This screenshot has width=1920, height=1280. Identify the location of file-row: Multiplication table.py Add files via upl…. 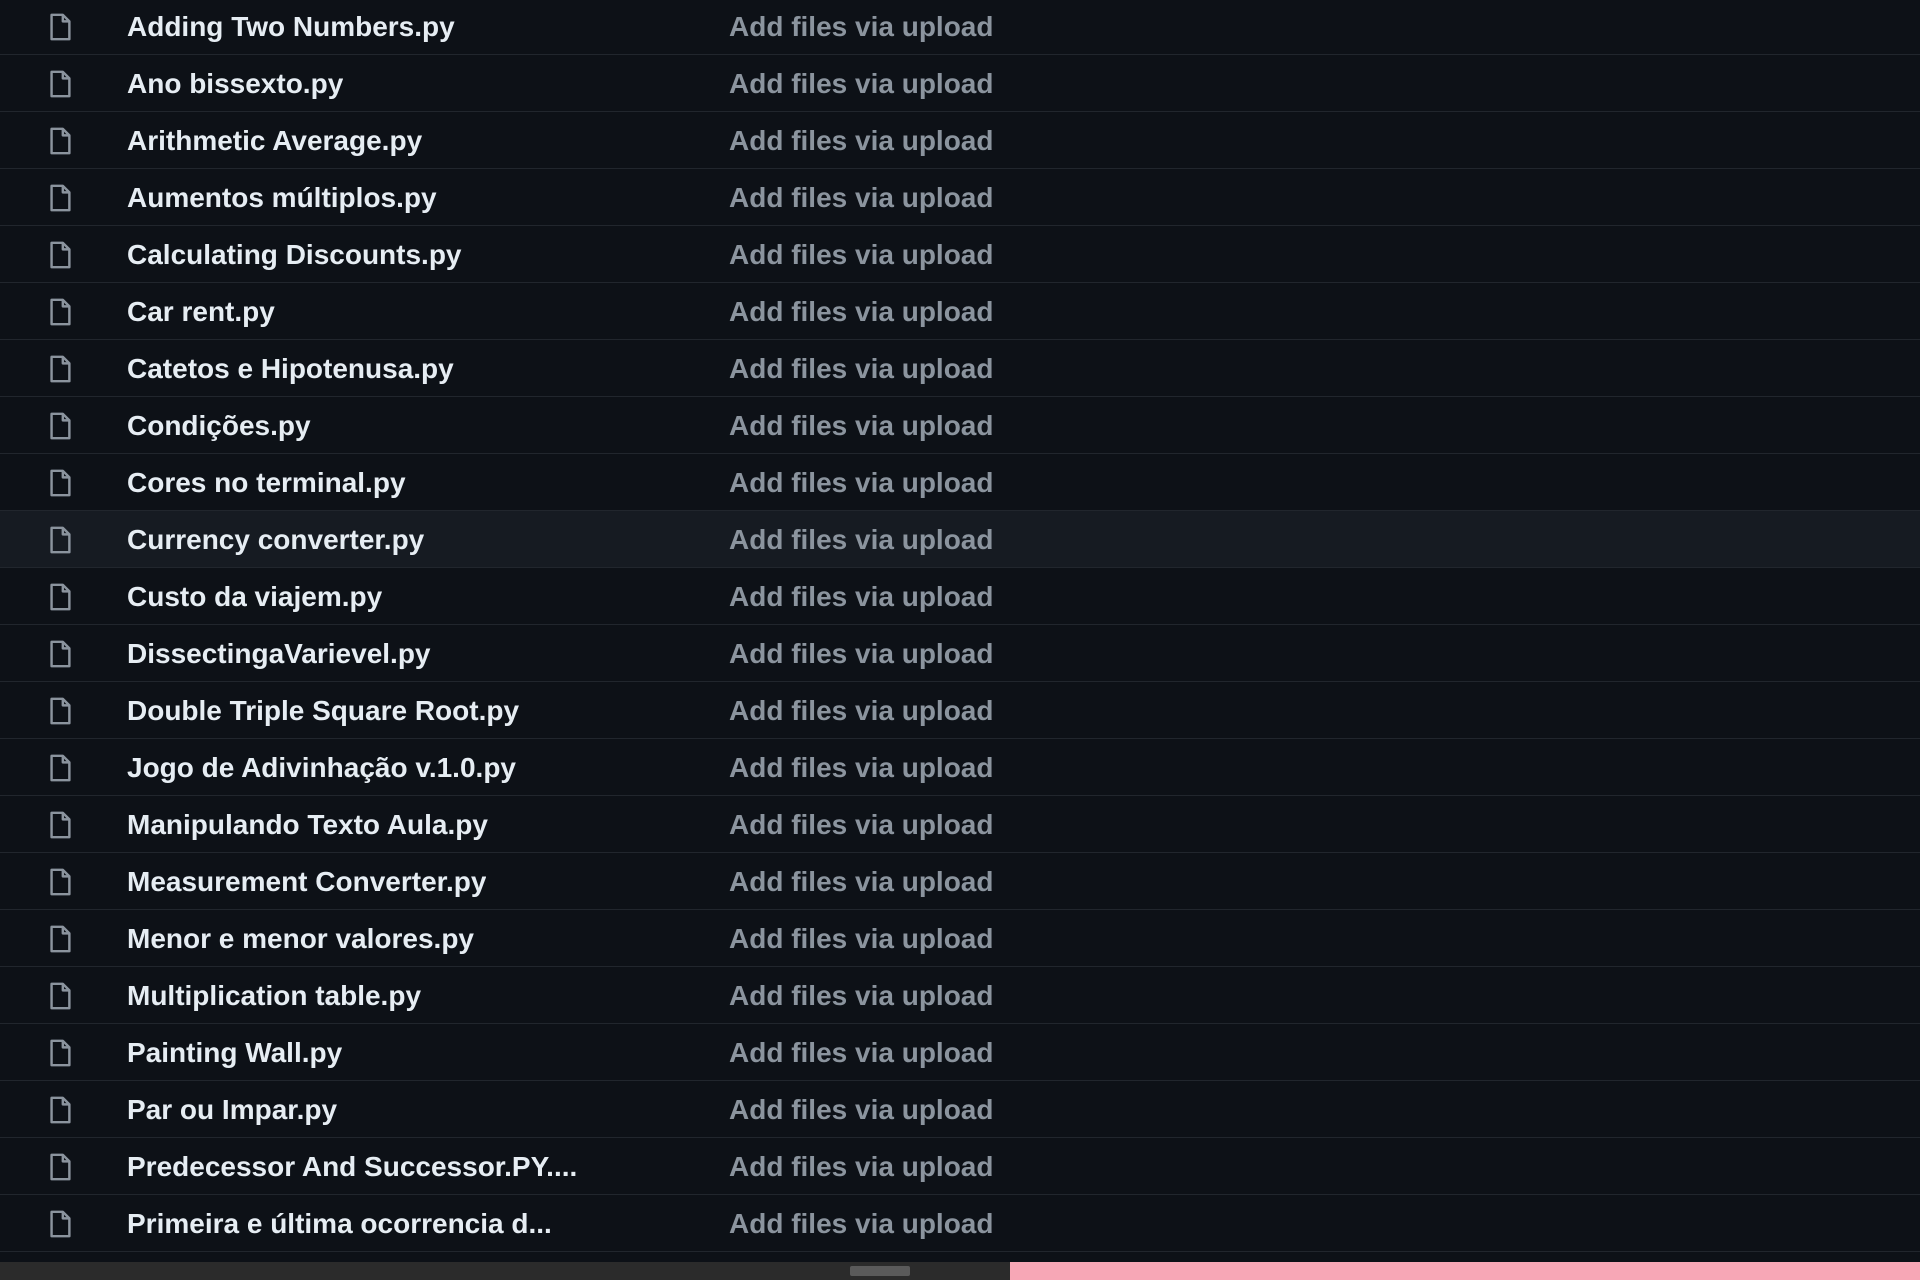
(960, 995).